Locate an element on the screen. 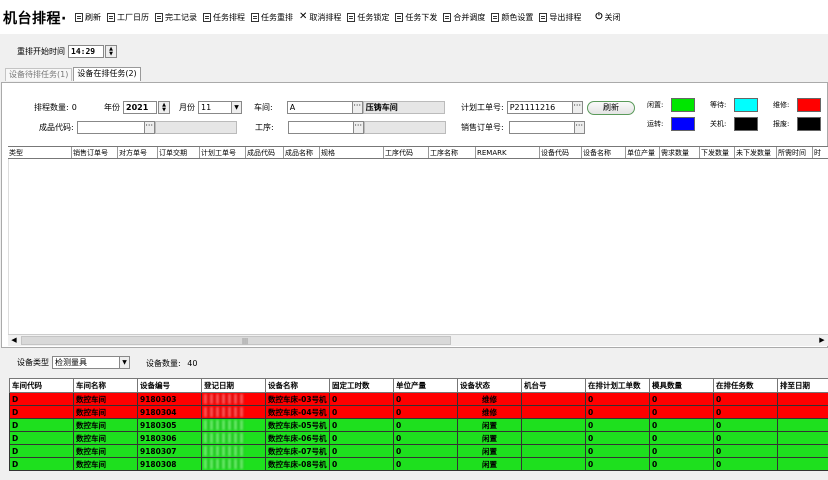 The height and width of the screenshot is (480, 828). table-row: D 数控车间 9180305 数控车床-05号机 0 0 闲置 0 0 0 is located at coordinates (418, 425).